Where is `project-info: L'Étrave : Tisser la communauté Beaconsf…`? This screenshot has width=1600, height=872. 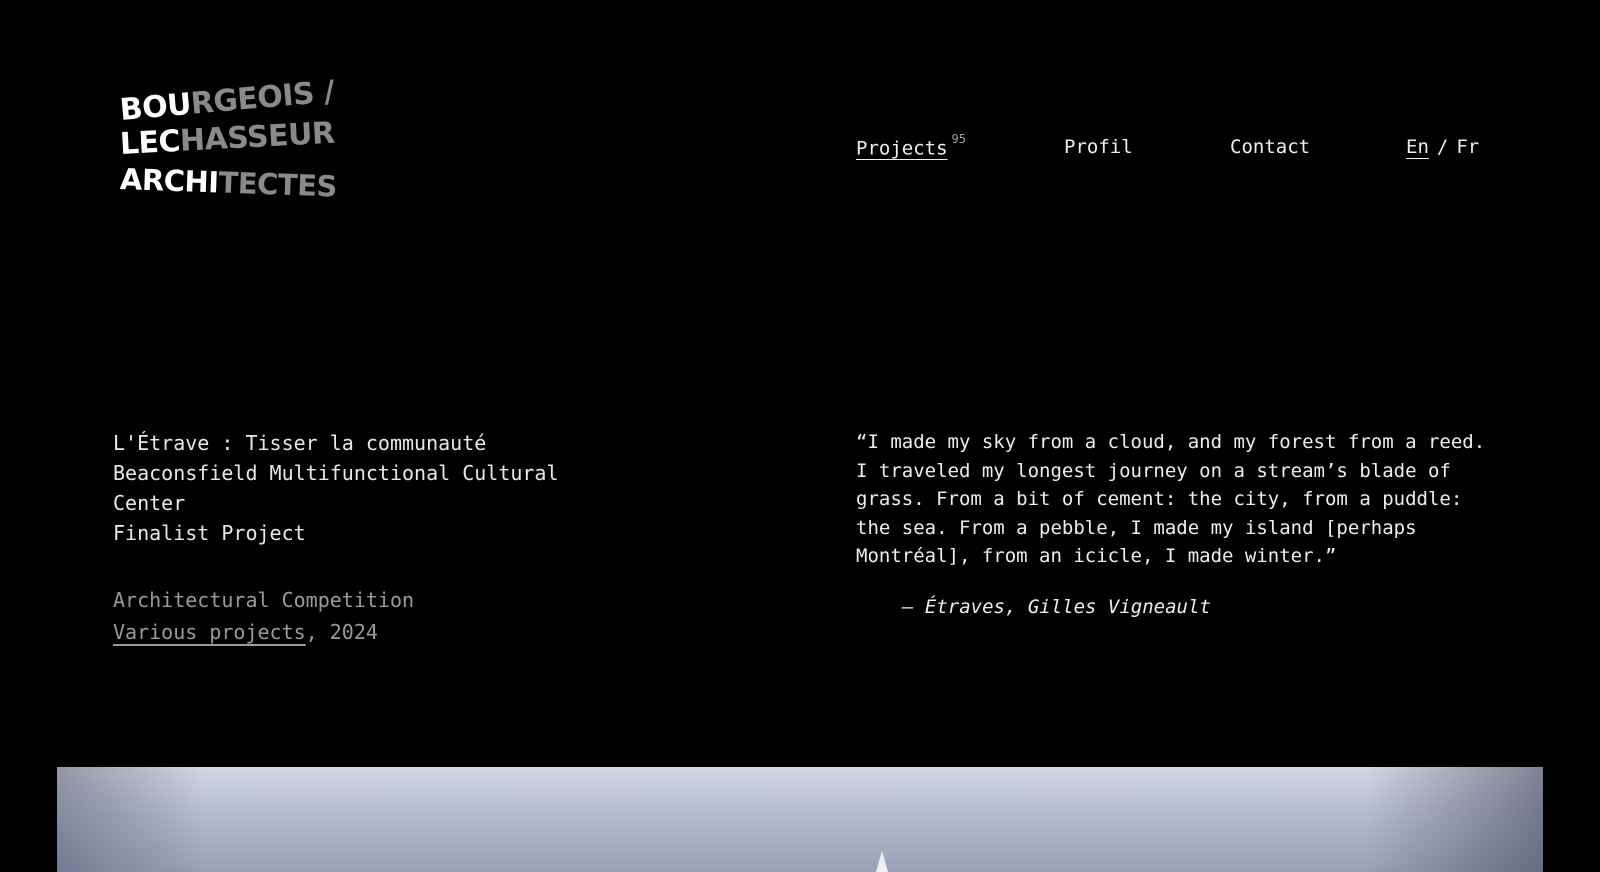 project-info: L'Étrave : Tisser la communauté Beaconsf… is located at coordinates (373, 538).